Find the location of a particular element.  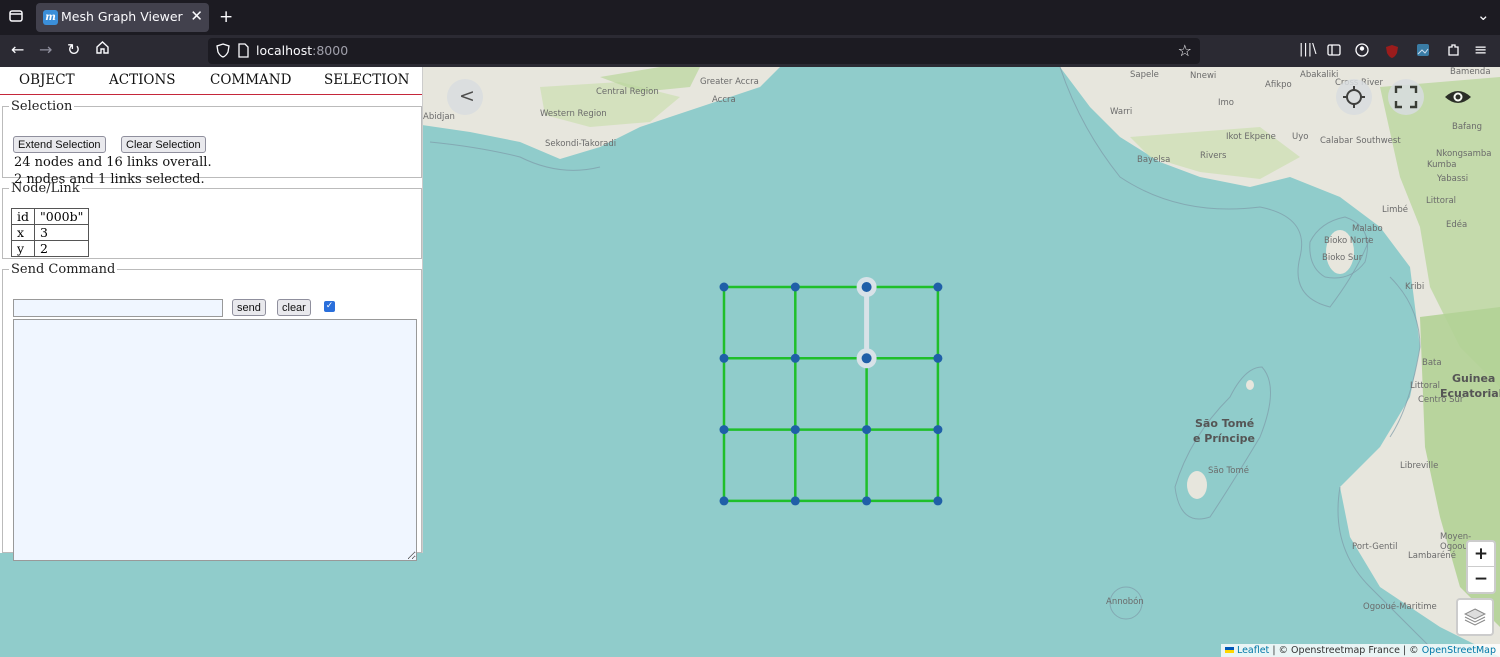

map-place-label: Bioko Norte is located at coordinates (1349, 241).